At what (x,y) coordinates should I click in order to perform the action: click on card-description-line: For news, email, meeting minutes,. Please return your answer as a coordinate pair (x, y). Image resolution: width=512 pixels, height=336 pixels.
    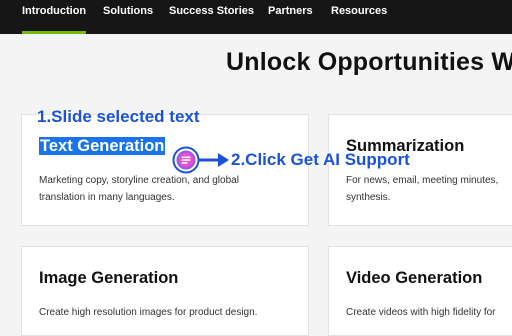
    Looking at the image, I should click on (422, 180).